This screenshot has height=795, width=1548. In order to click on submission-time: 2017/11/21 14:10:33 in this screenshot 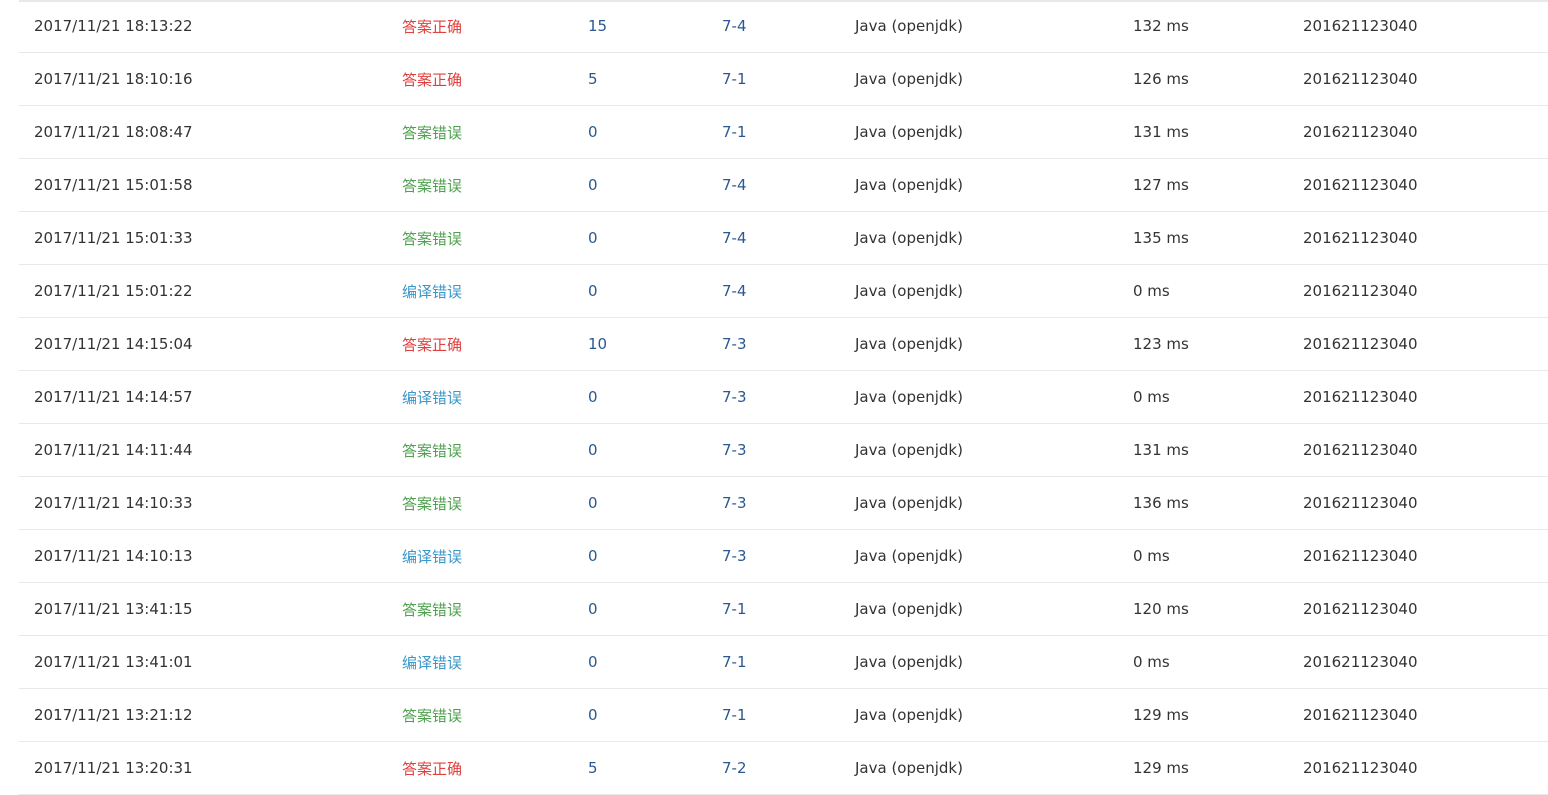, I will do `click(113, 503)`.